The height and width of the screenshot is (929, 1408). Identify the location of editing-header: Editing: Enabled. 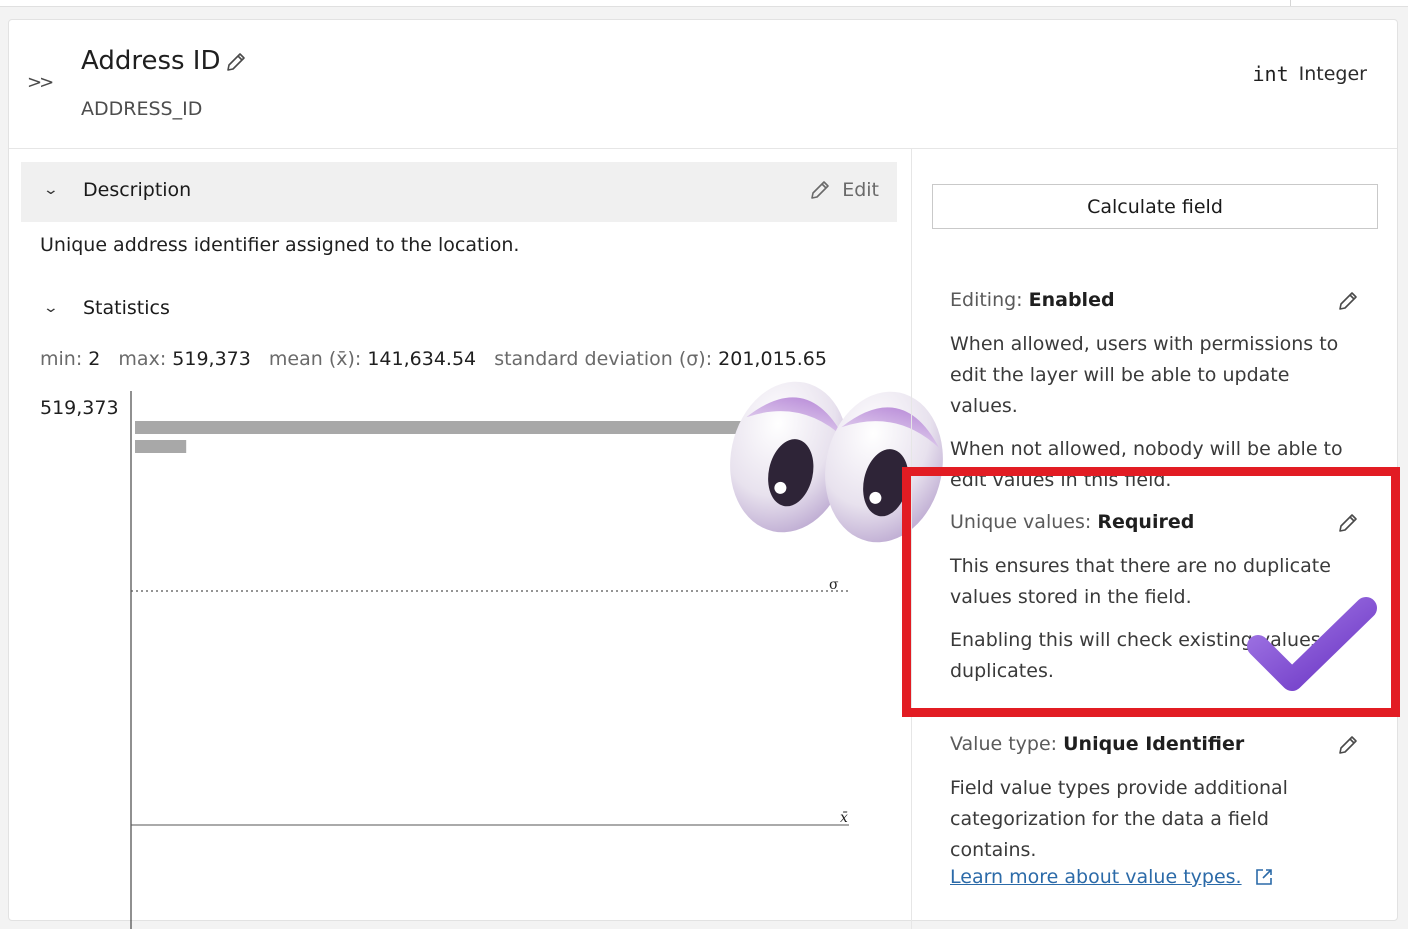
(1155, 300).